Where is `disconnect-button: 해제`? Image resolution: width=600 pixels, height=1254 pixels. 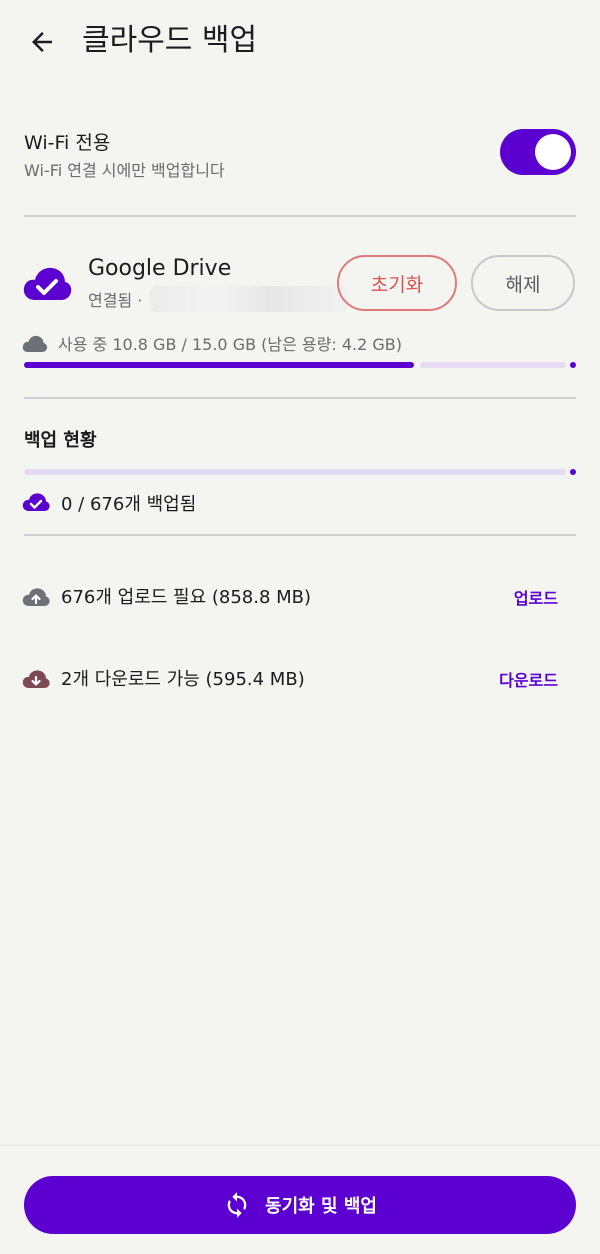
disconnect-button: 해제 is located at coordinates (523, 283).